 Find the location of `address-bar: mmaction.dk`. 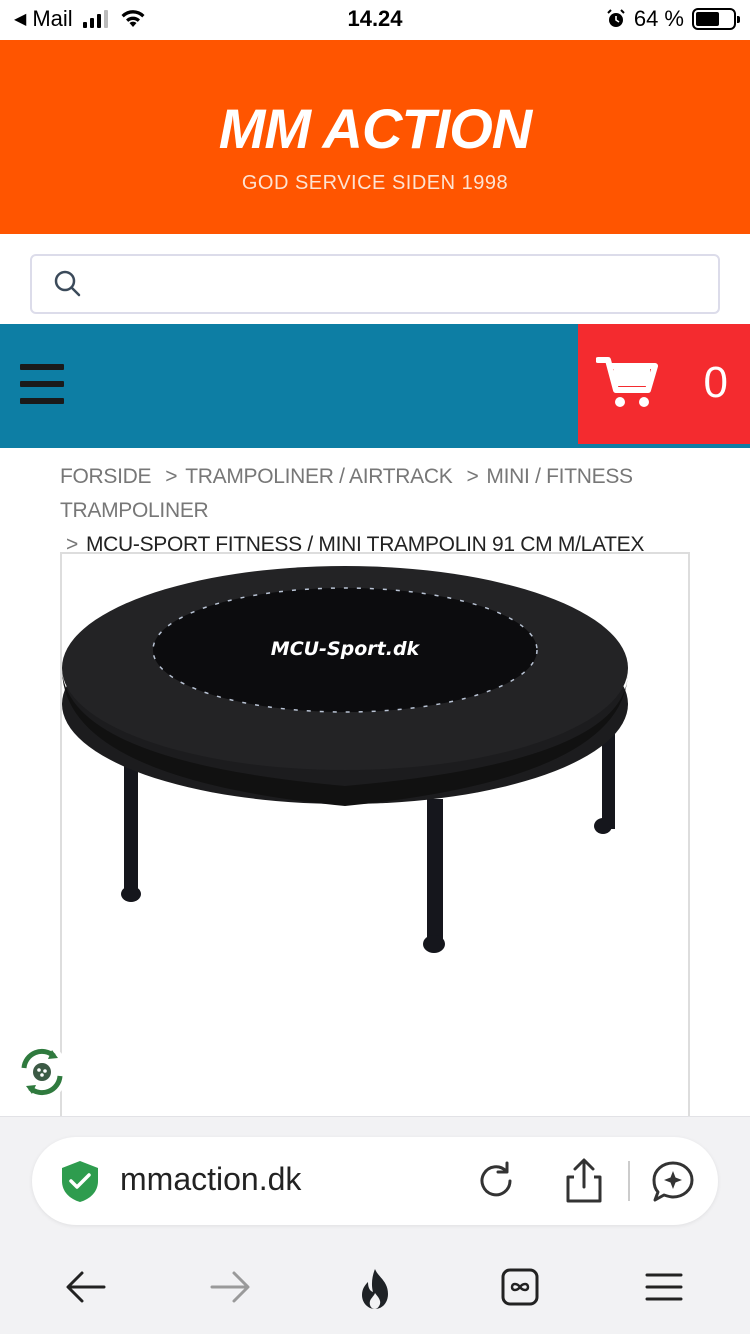

address-bar: mmaction.dk is located at coordinates (375, 1181).